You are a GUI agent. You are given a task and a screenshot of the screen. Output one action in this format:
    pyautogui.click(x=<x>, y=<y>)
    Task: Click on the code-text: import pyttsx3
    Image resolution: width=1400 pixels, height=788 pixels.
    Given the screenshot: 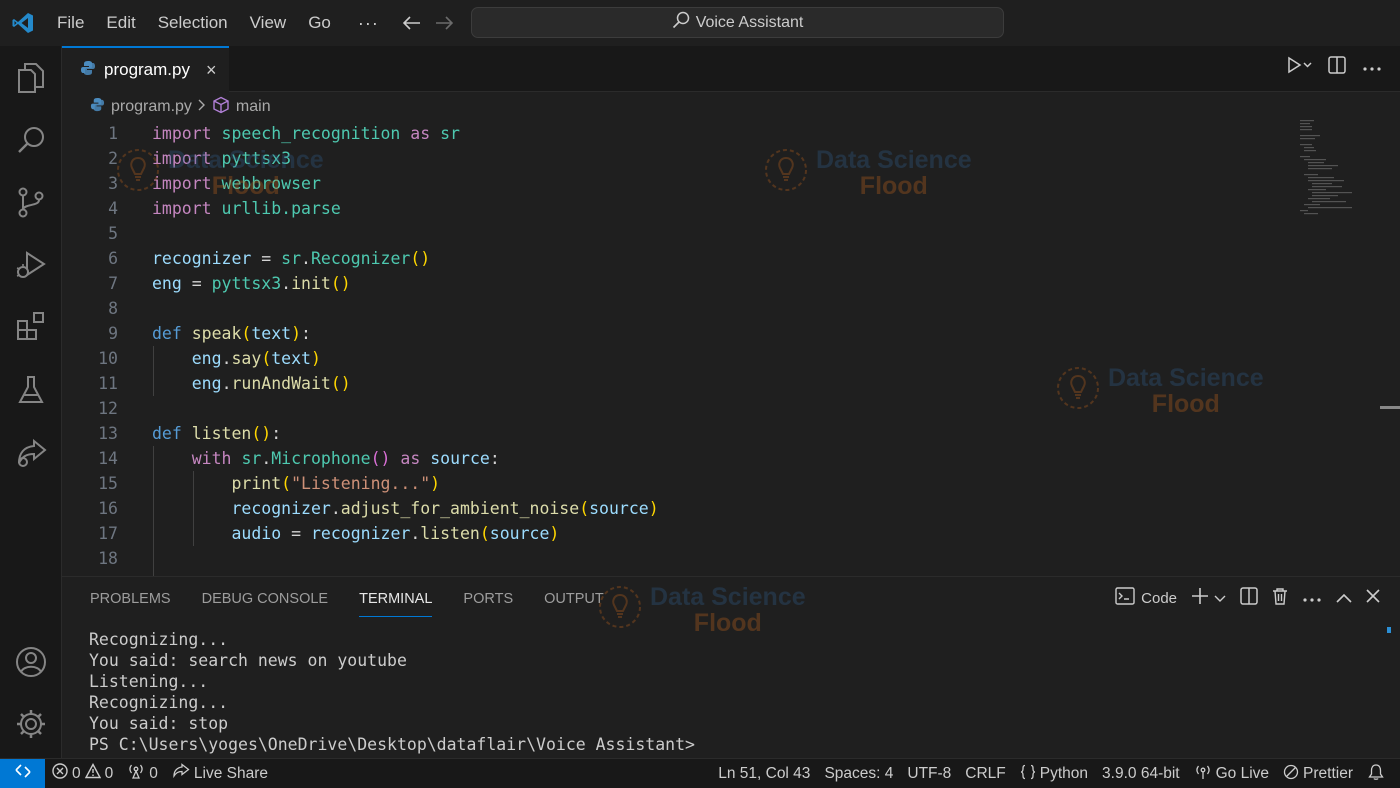 What is the action you would take?
    pyautogui.click(x=222, y=158)
    